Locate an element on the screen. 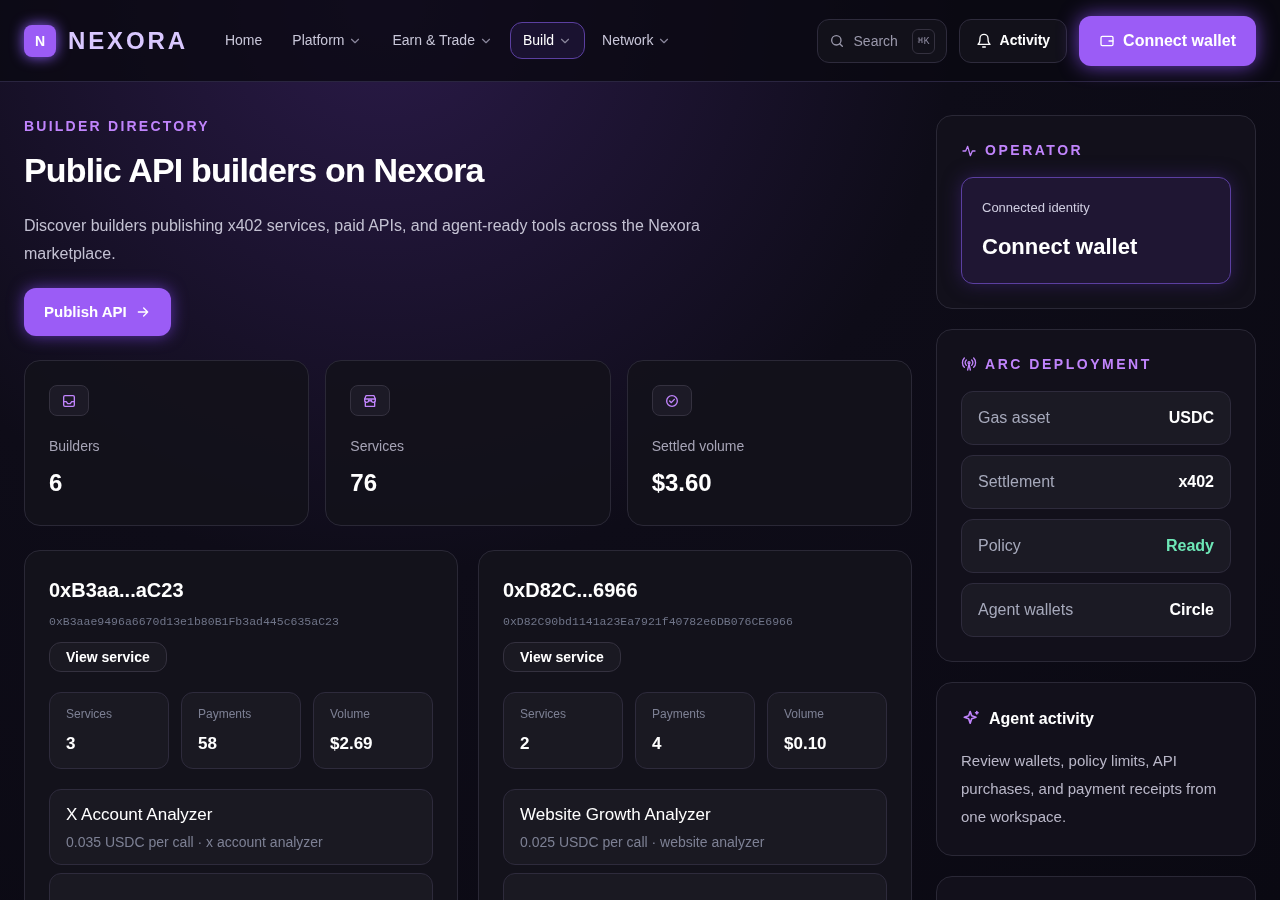 Image resolution: width=1280 pixels, height=900 pixels. wallet-address: 0xD82C90bd1141a23Ea7921f40782e6DB076CE6966 is located at coordinates (648, 622).